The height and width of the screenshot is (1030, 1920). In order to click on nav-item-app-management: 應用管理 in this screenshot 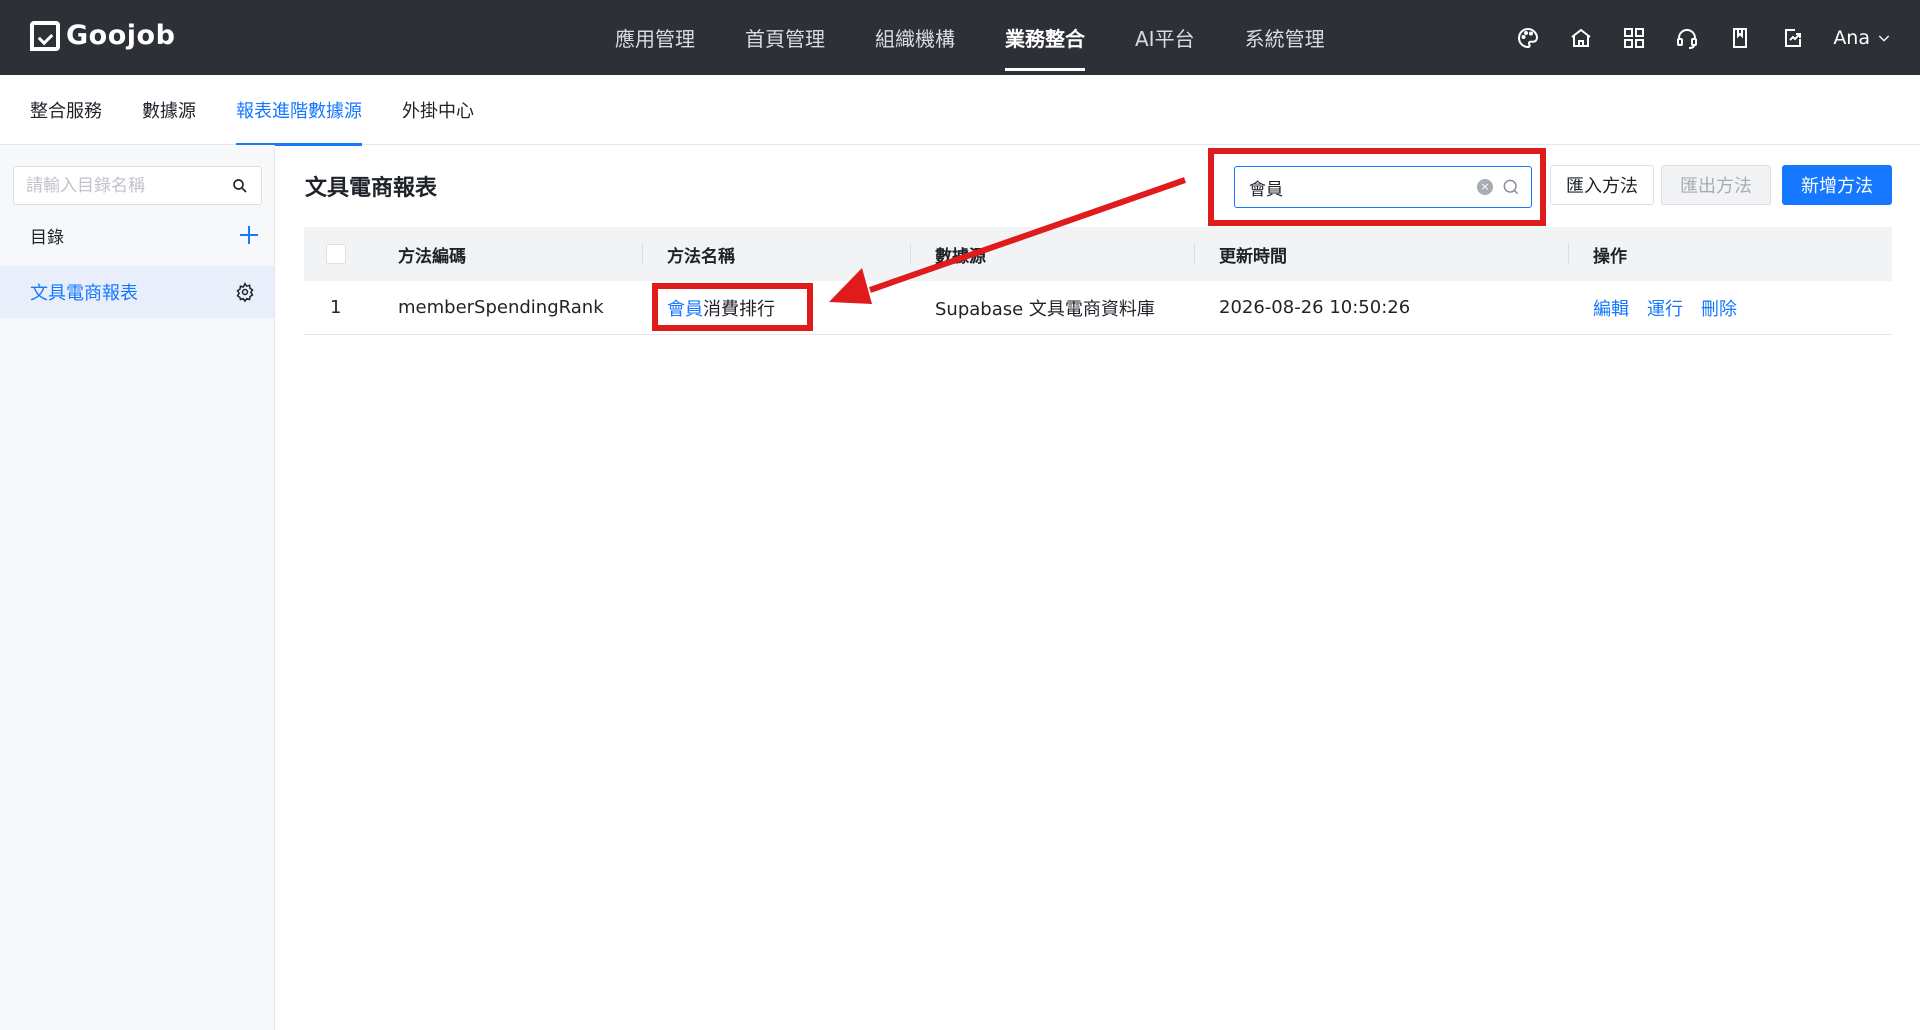, I will do `click(655, 37)`.